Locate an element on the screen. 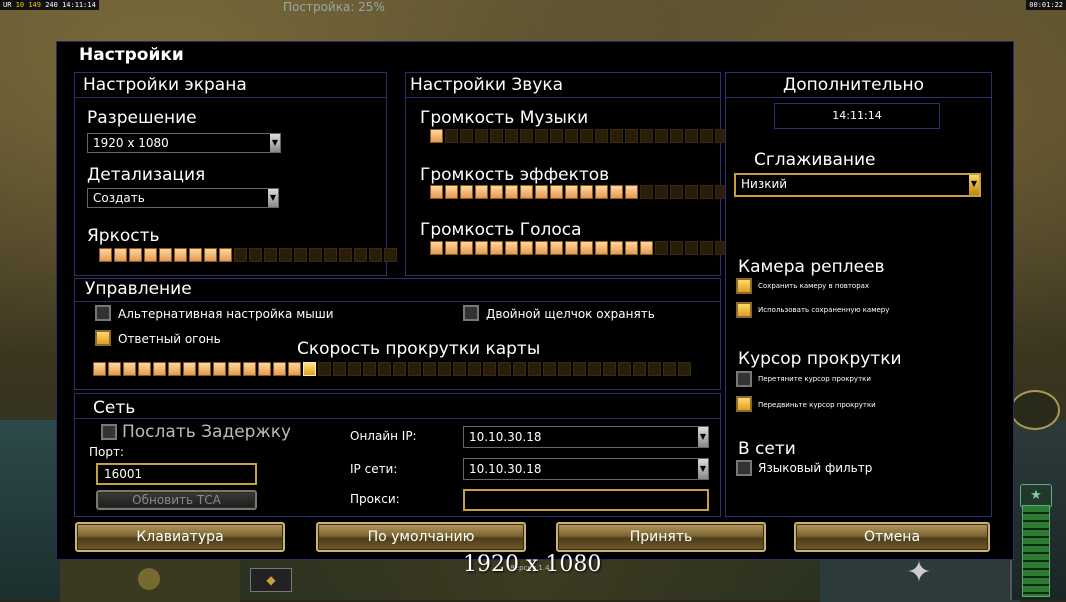  port-input: 16001 is located at coordinates (176, 474).